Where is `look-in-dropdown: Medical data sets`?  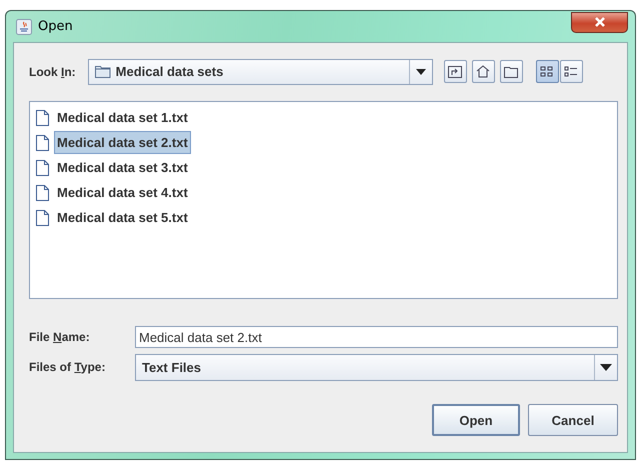
look-in-dropdown: Medical data sets is located at coordinates (260, 71).